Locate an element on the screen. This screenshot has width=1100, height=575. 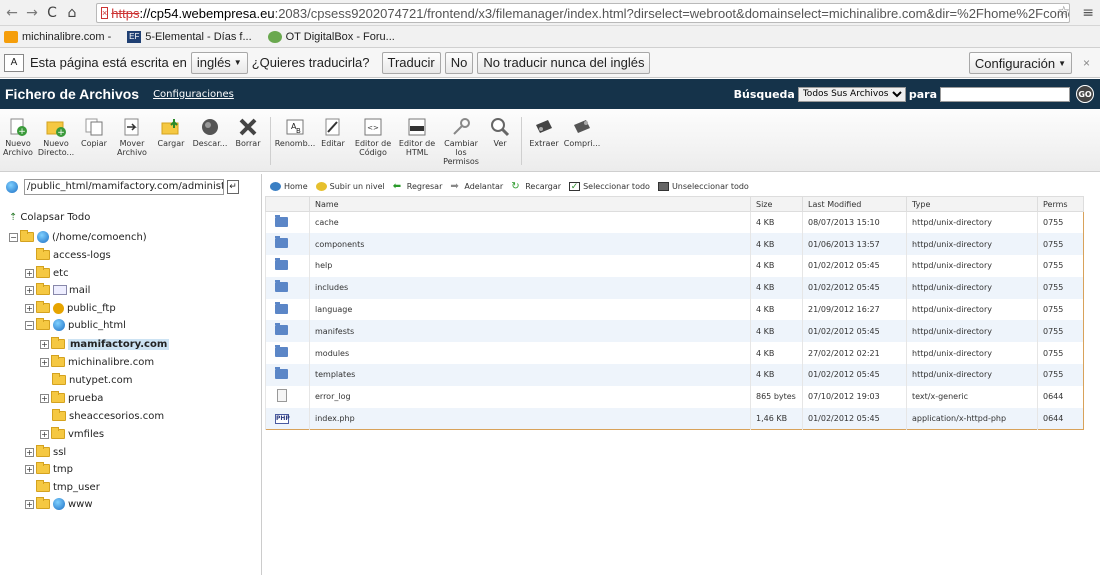
browser-menu-icon: ≡ is located at coordinates (1088, 13).